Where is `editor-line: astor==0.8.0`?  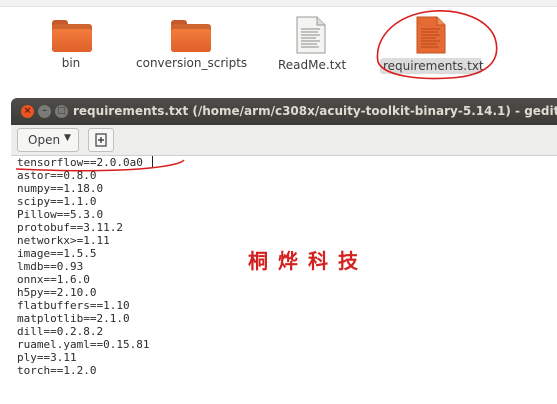
editor-line: astor==0.8.0 is located at coordinates (57, 175).